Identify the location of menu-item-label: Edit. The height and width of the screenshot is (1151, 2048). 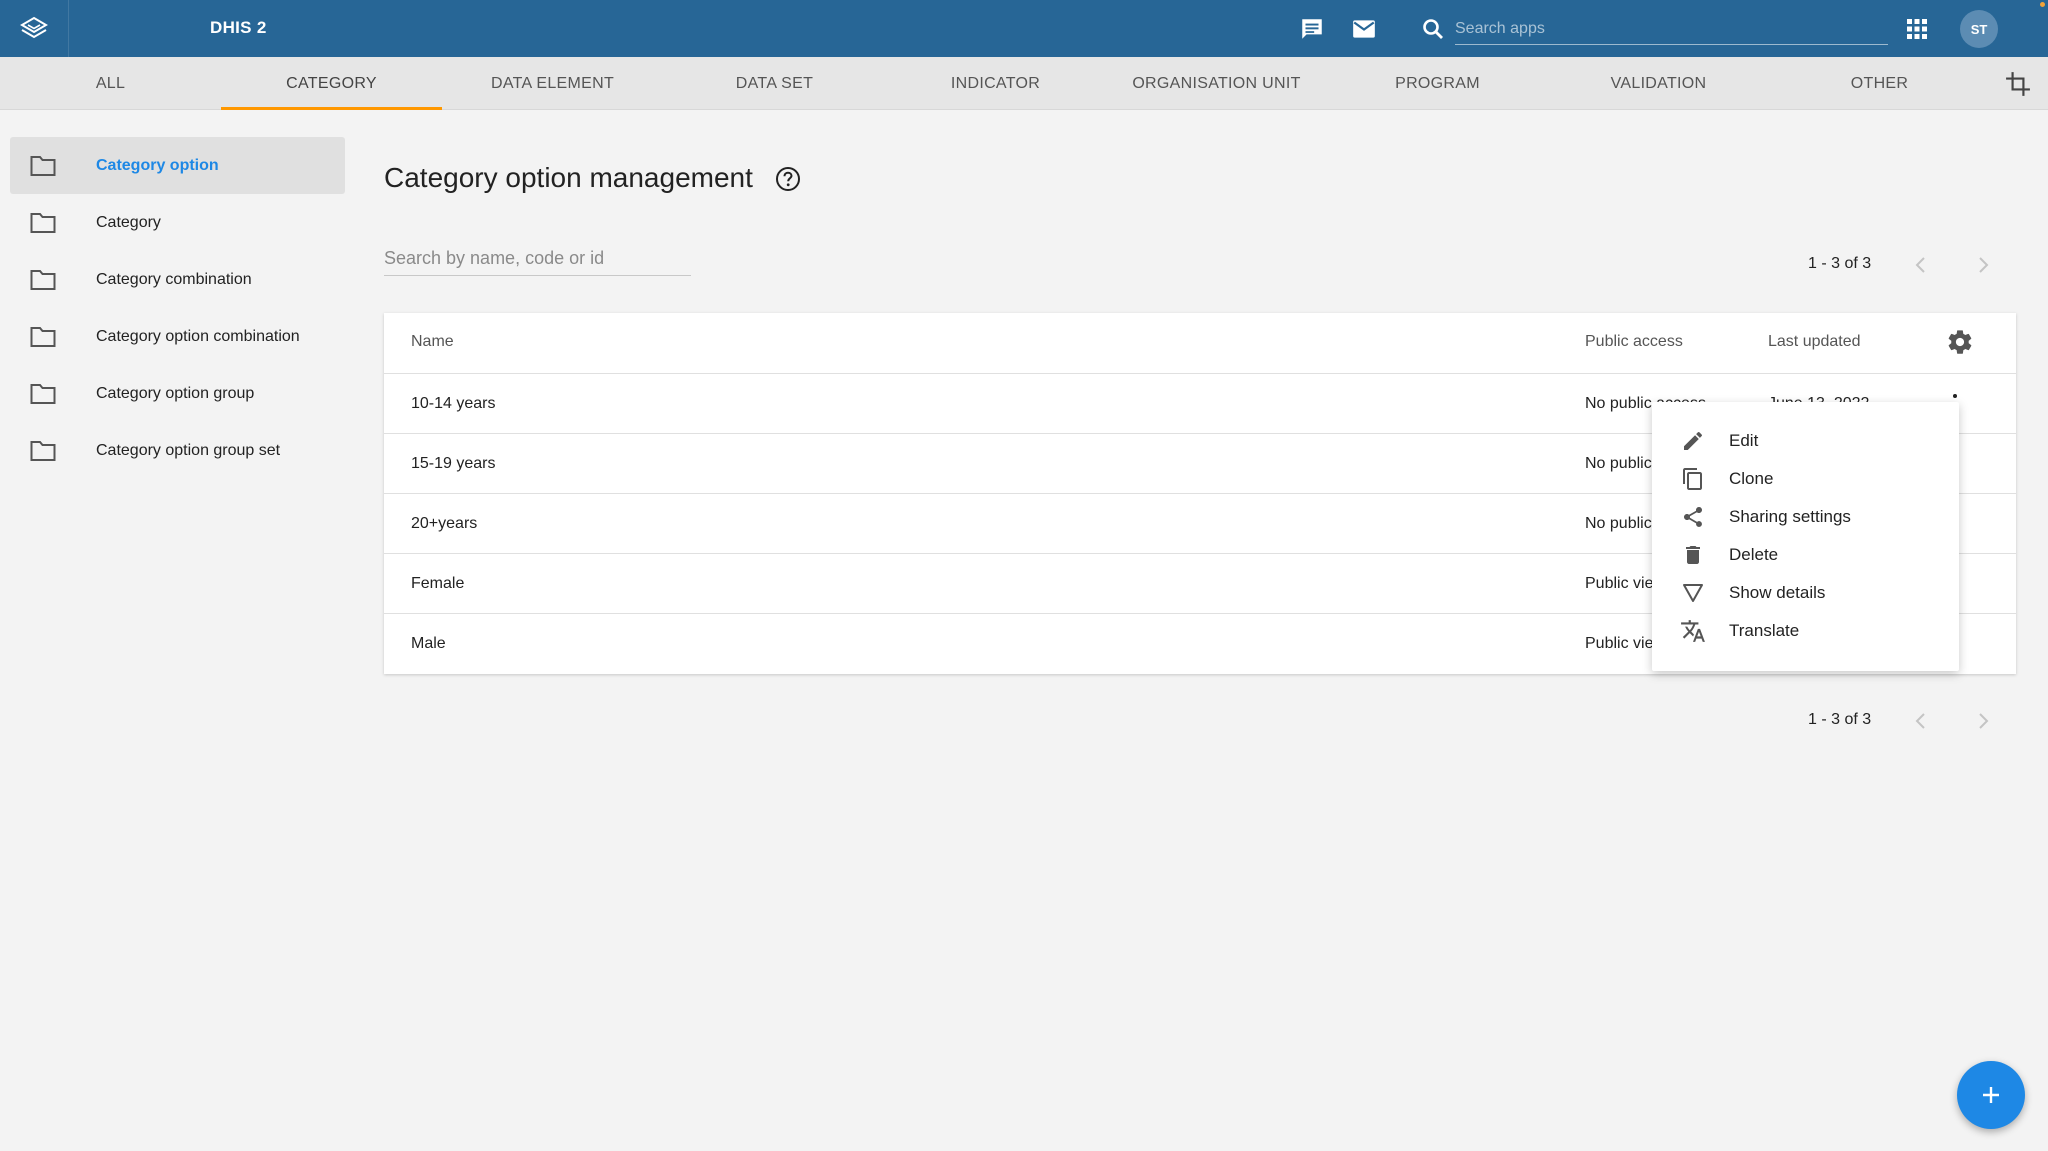
(1744, 440).